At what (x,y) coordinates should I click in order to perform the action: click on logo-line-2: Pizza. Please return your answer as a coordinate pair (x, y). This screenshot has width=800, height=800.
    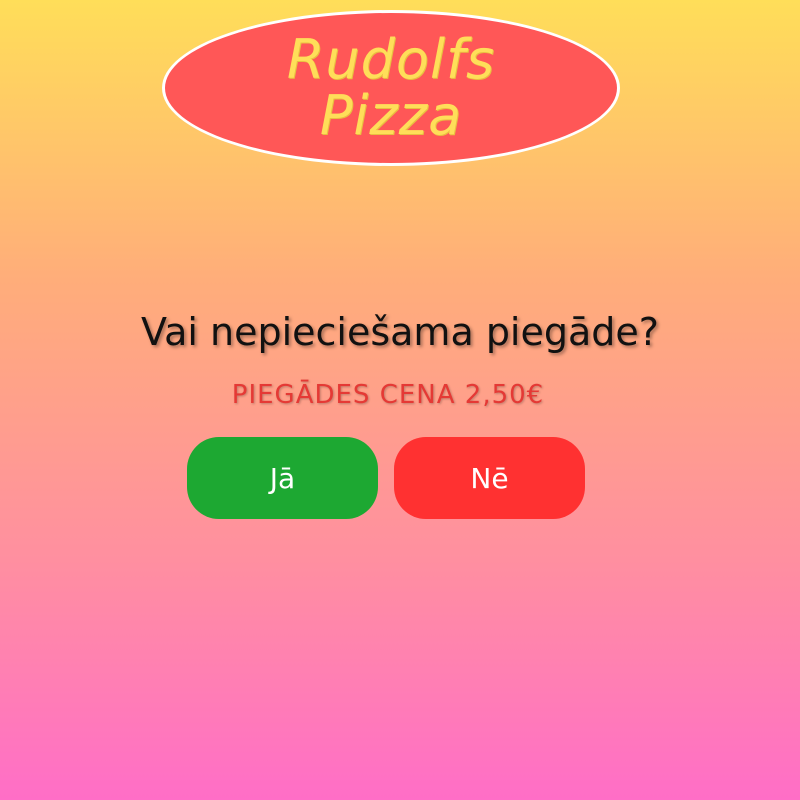
    Looking at the image, I should click on (391, 115).